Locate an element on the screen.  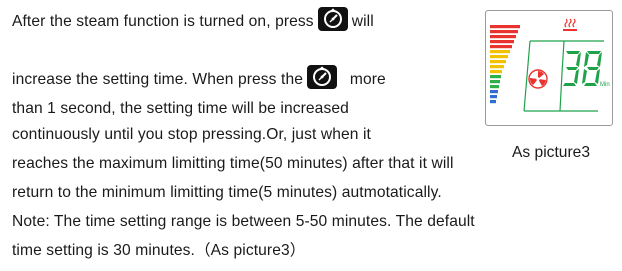
level-bars is located at coordinates (505, 64).